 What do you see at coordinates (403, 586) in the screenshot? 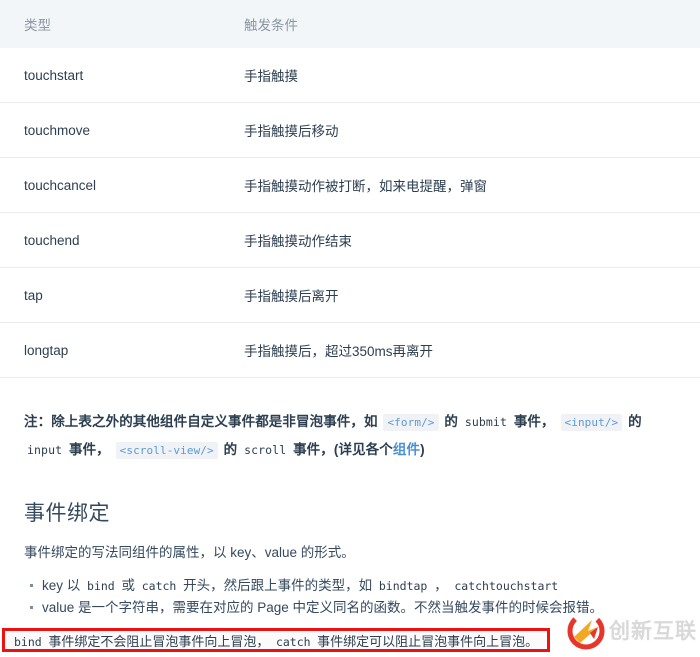
I see `code-bindtap: bindtap` at bounding box center [403, 586].